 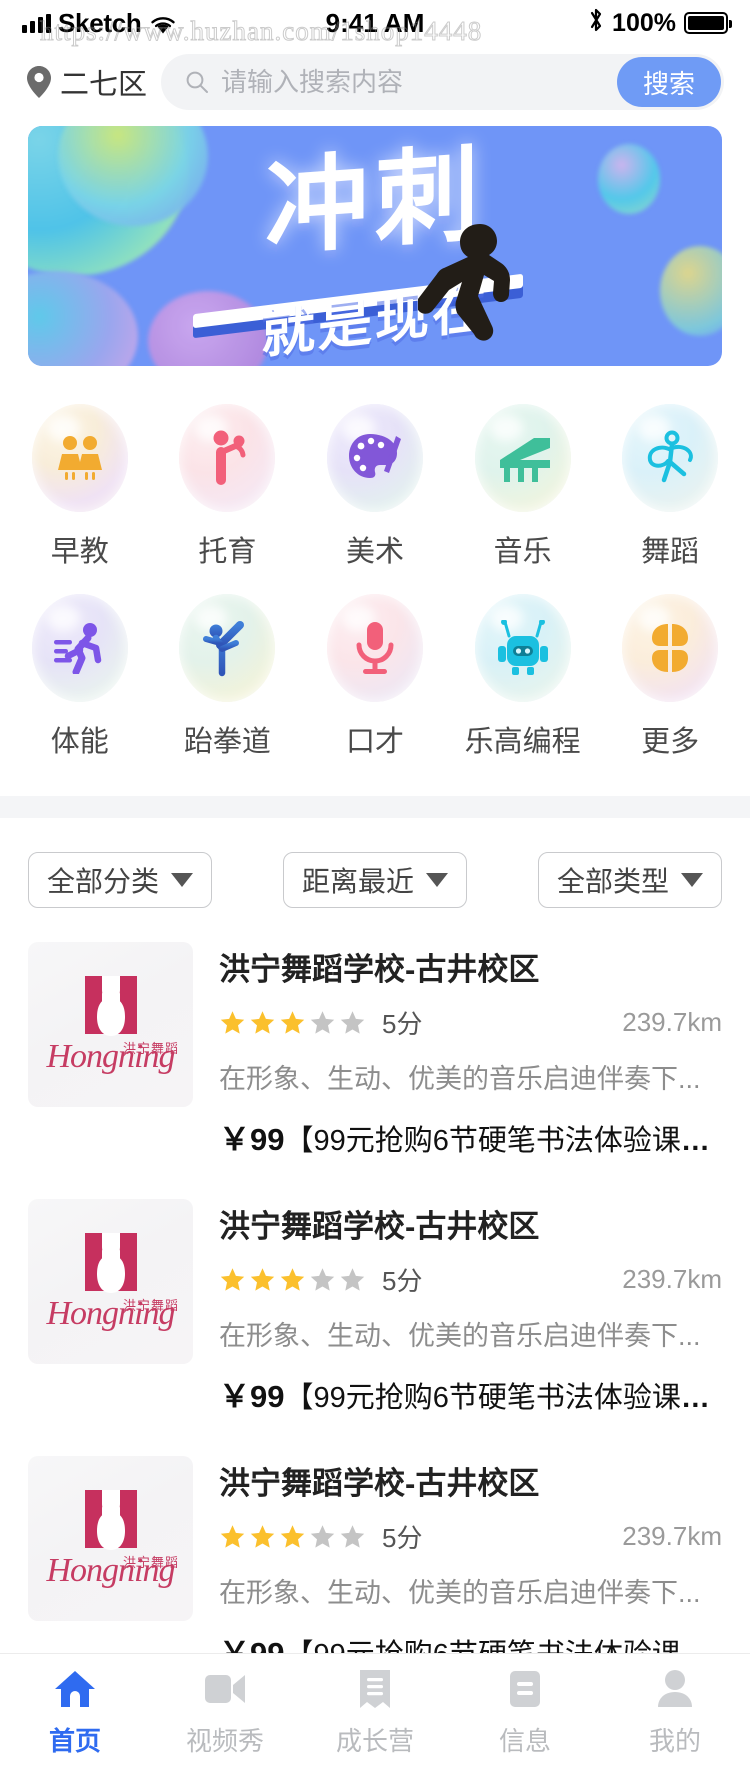 I want to click on section-divider, so click(x=375, y=807).